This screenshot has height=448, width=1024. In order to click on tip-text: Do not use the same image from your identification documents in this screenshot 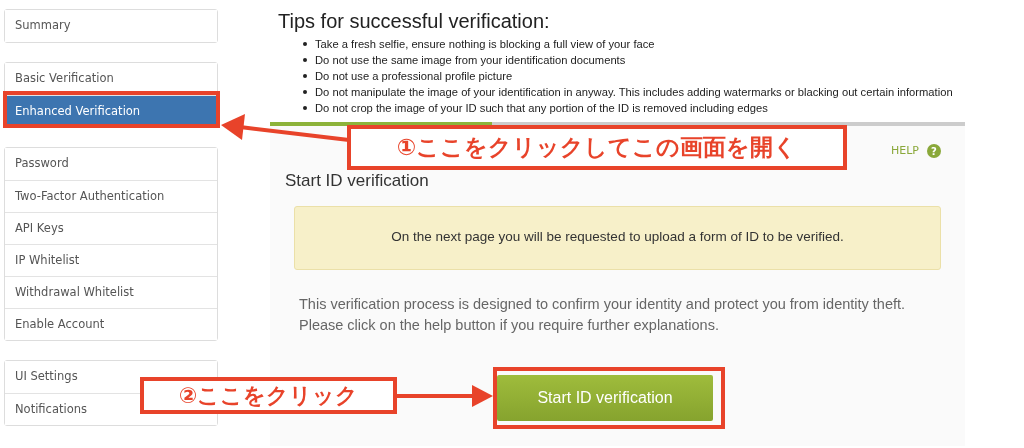, I will do `click(470, 60)`.